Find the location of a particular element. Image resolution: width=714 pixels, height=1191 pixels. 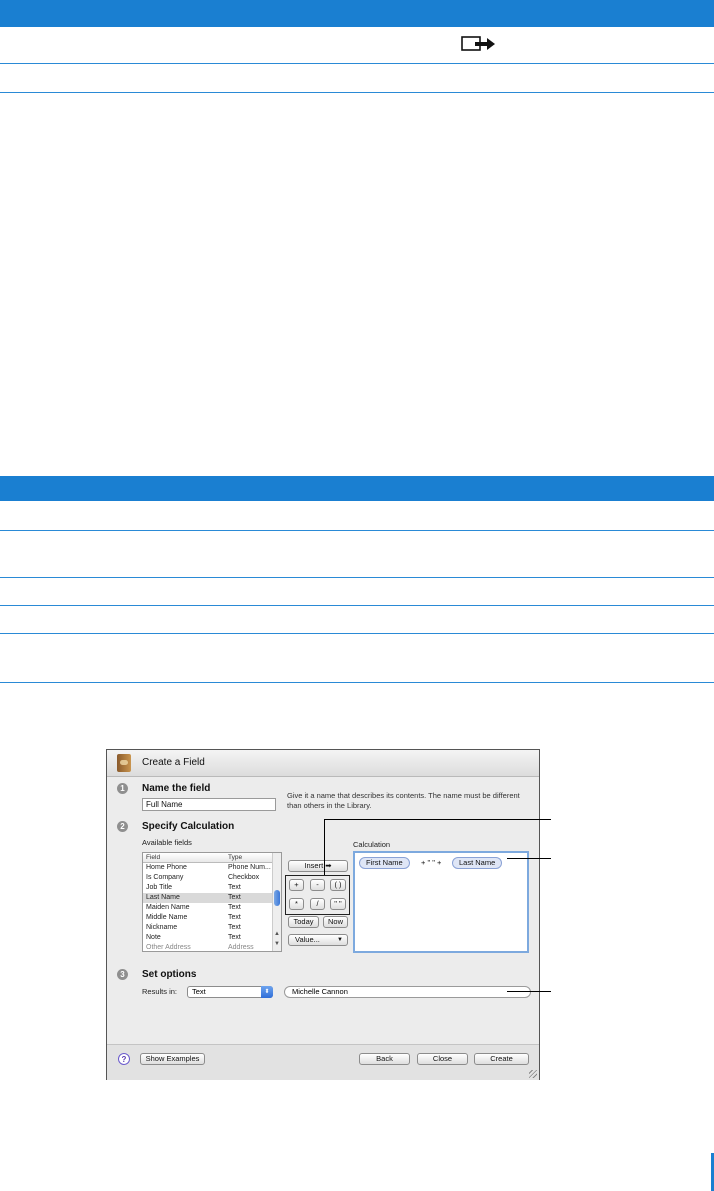

calc-token-last-name: Last Name is located at coordinates (477, 863).